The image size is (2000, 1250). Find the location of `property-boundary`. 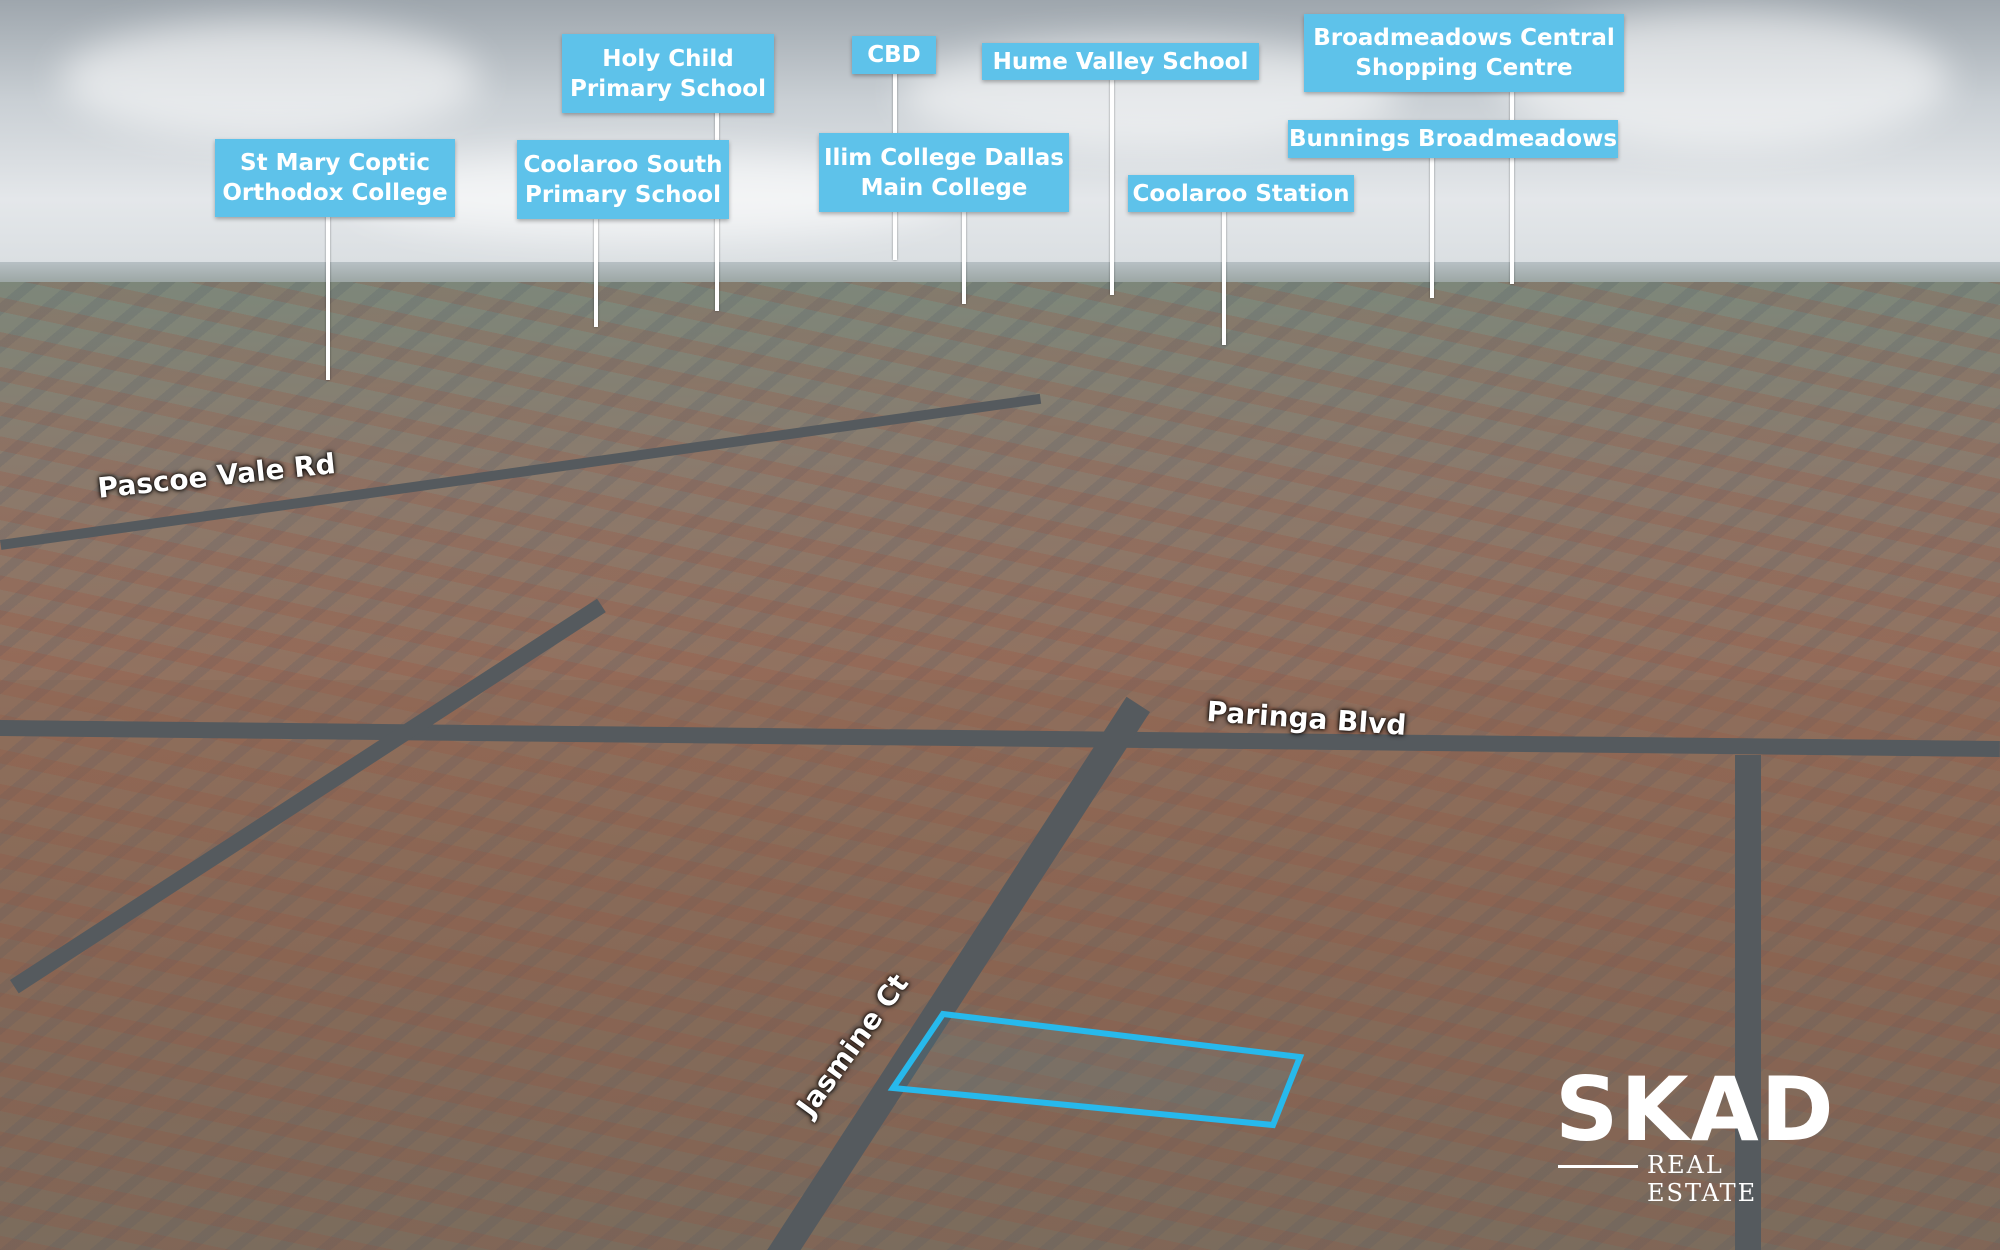

property-boundary is located at coordinates (1096, 1069).